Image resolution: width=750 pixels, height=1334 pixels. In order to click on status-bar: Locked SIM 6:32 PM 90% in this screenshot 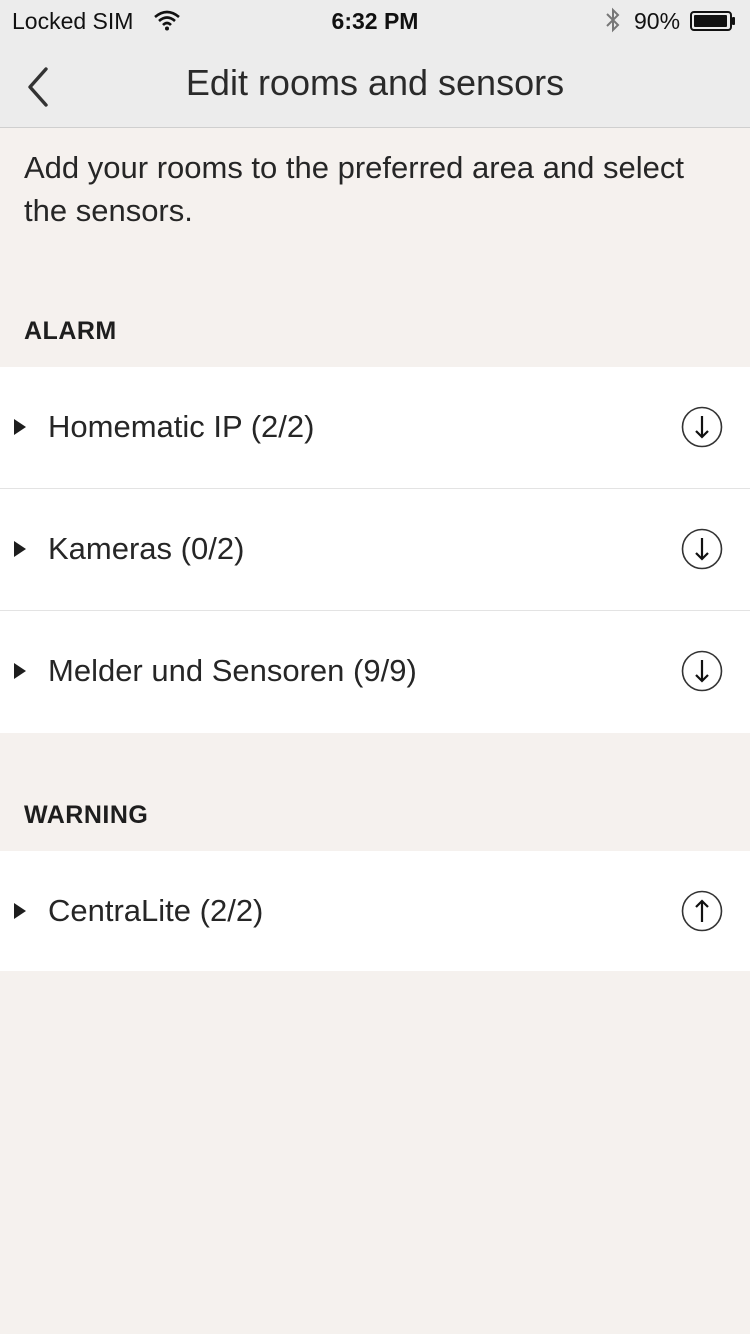, I will do `click(375, 20)`.